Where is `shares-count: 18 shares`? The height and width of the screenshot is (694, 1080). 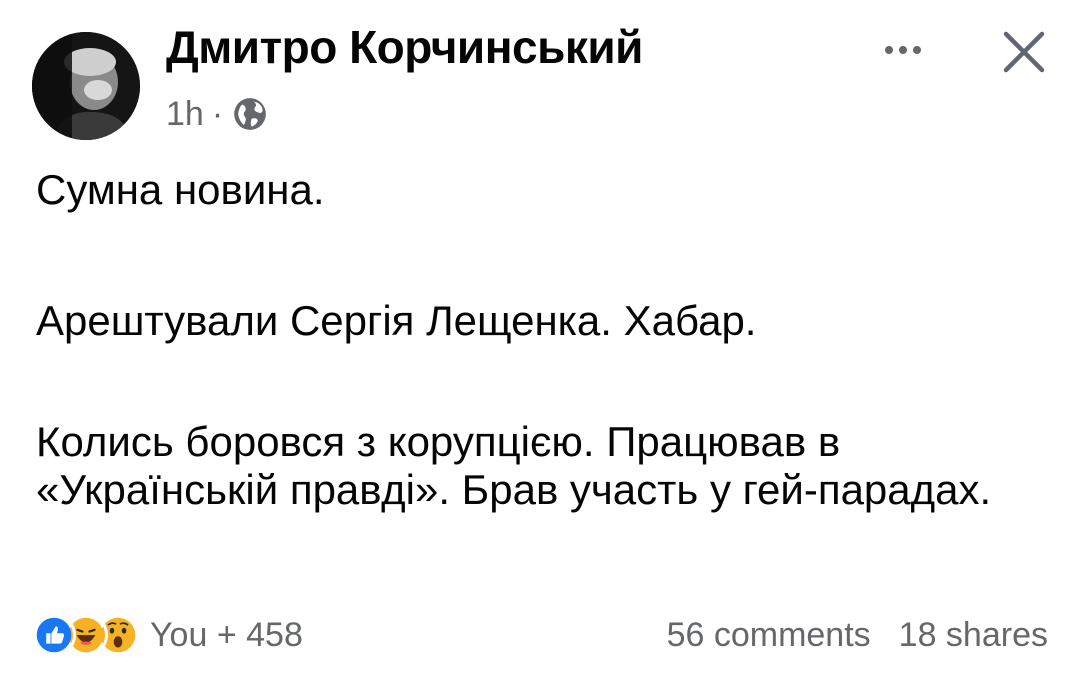 shares-count: 18 shares is located at coordinates (973, 635).